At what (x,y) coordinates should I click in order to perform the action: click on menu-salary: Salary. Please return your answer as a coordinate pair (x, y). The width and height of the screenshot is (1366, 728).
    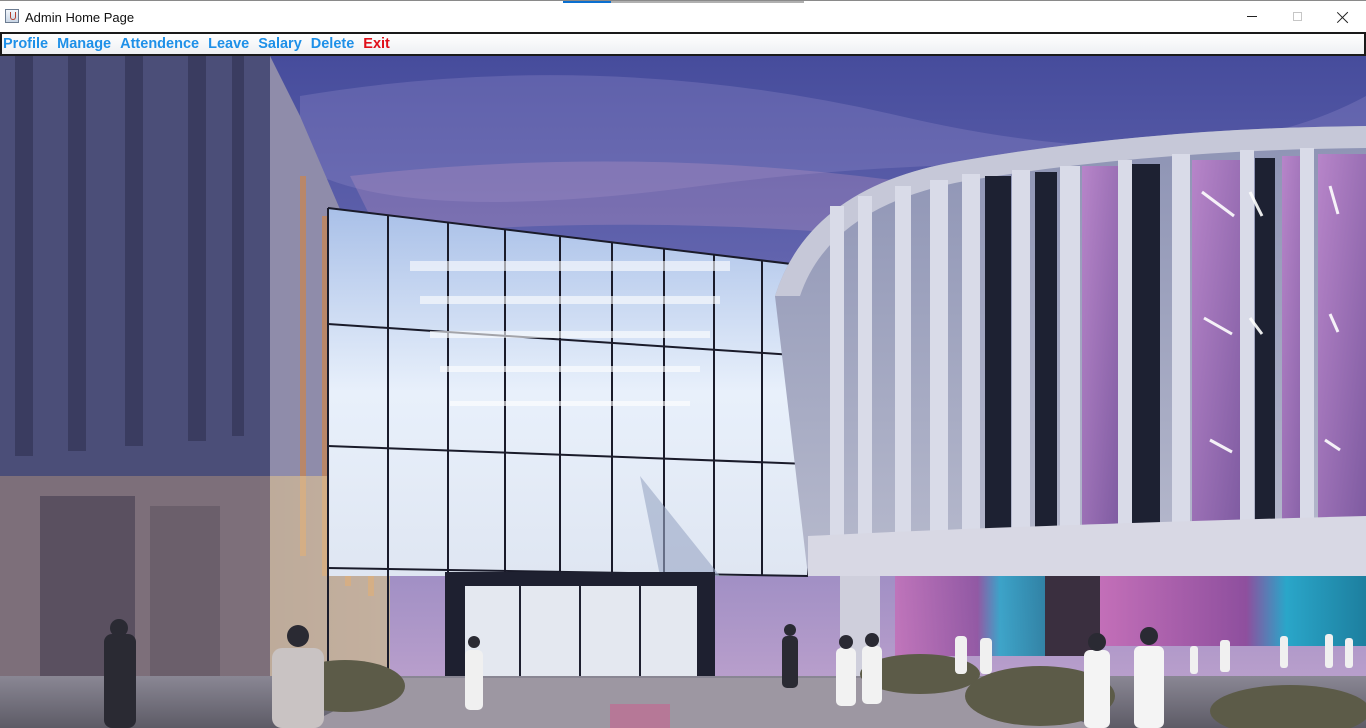
    Looking at the image, I should click on (280, 44).